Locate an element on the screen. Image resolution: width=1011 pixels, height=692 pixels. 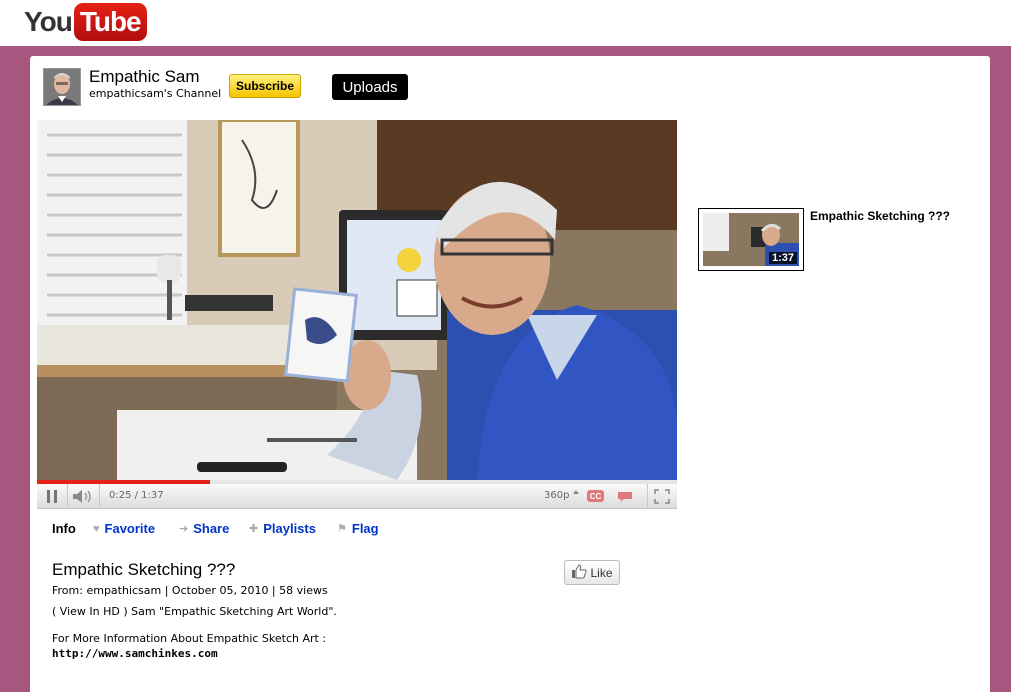
heart-icon: ♥ is located at coordinates (96, 528).